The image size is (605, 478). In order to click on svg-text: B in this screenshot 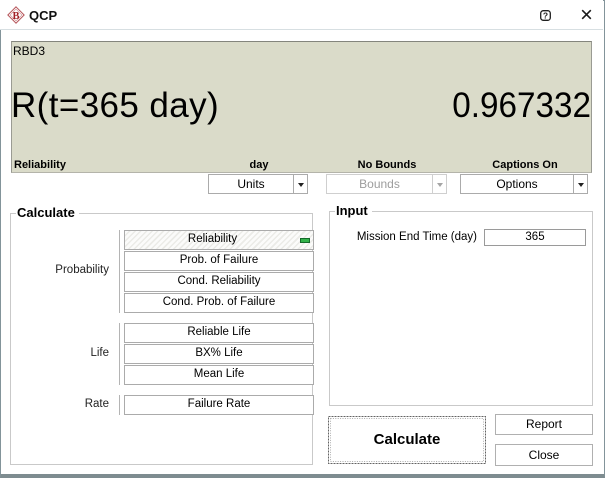, I will do `click(15, 16)`.